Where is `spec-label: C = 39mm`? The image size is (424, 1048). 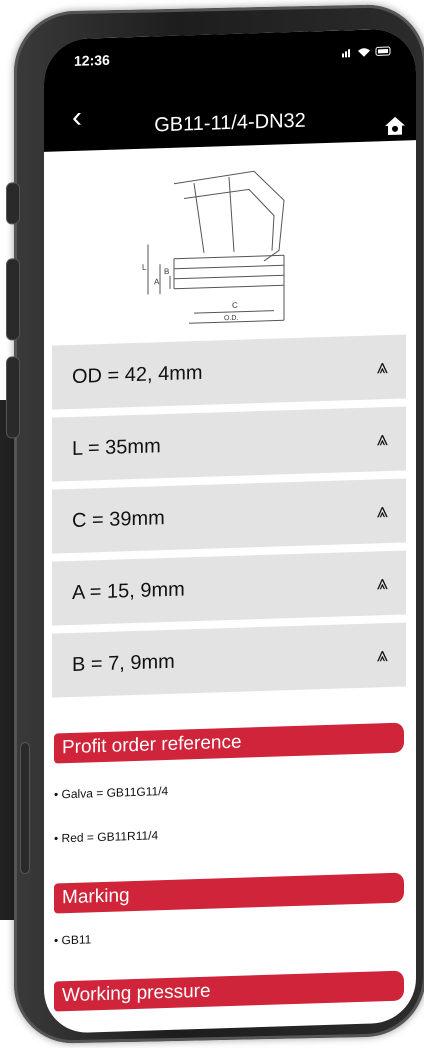
spec-label: C = 39mm is located at coordinates (118, 519).